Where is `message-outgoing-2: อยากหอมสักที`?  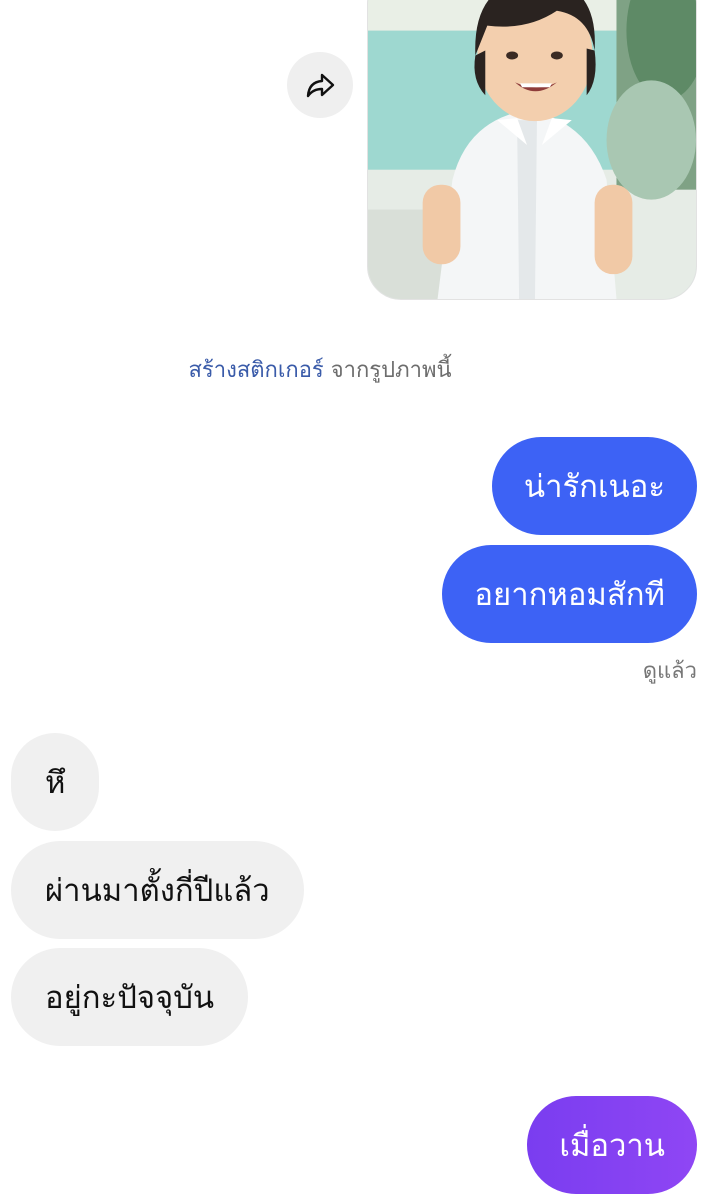 message-outgoing-2: อยากหอมสักที is located at coordinates (569, 594).